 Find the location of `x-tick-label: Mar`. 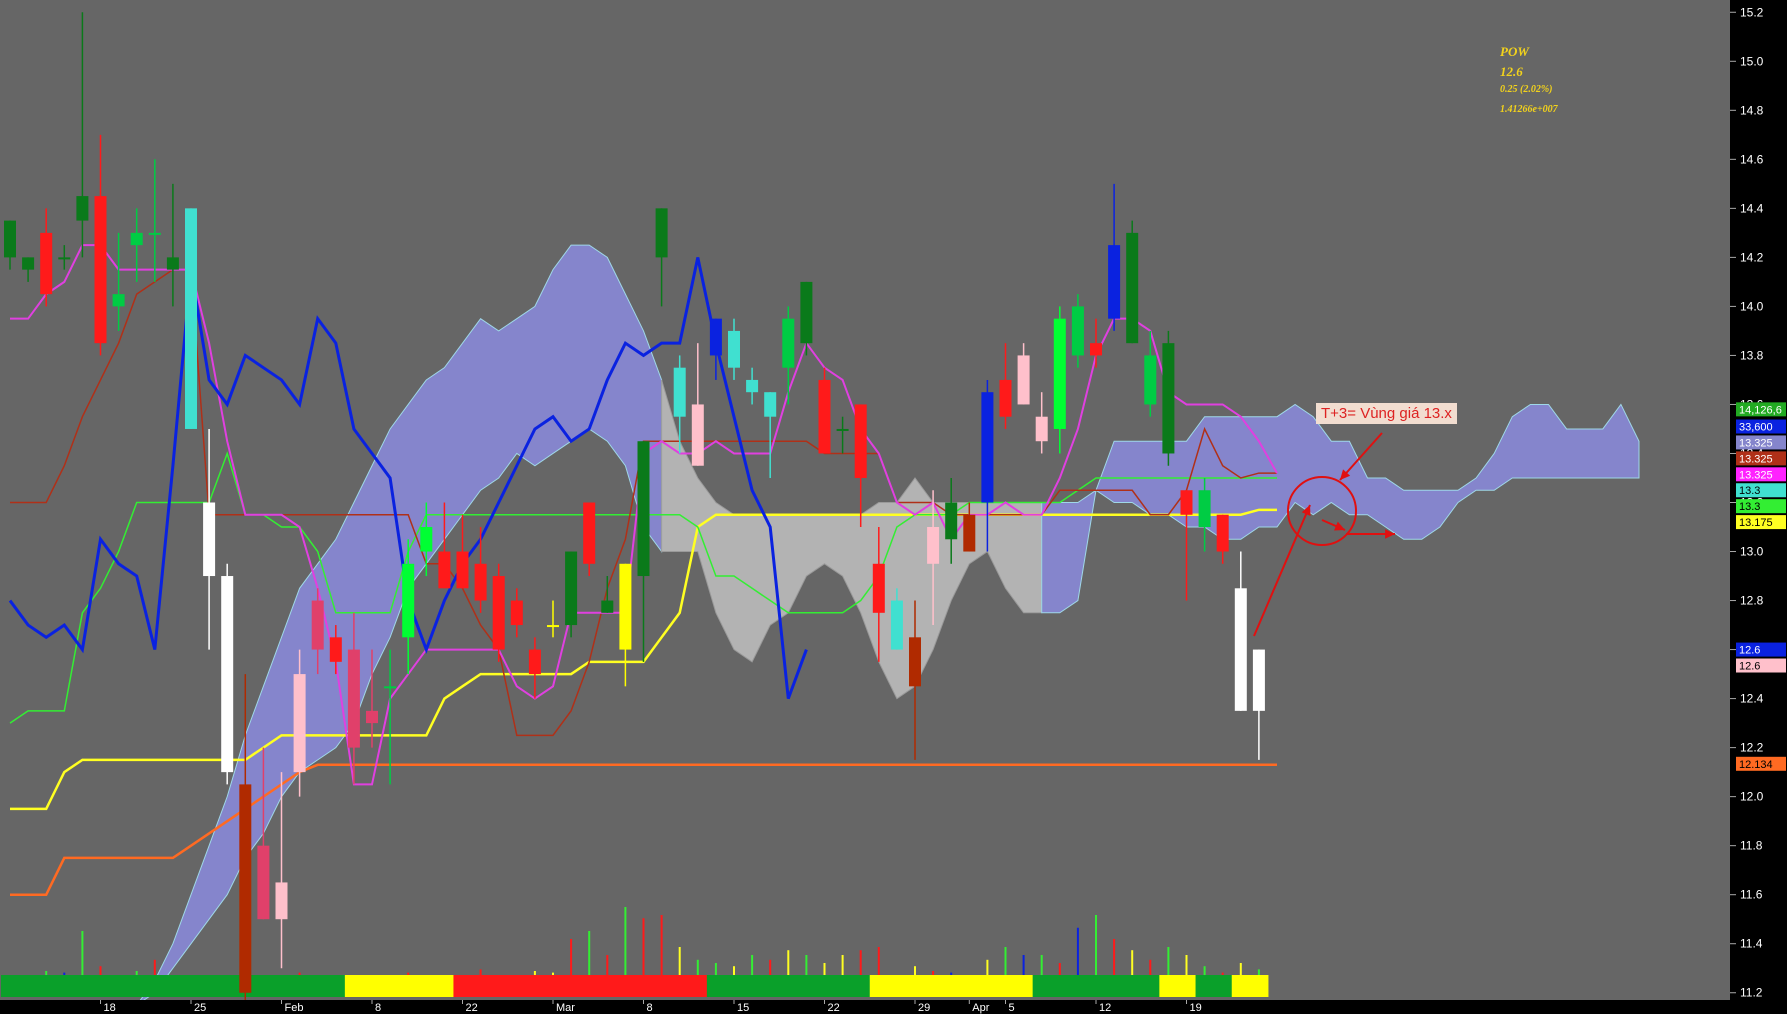

x-tick-label: Mar is located at coordinates (565, 1008).